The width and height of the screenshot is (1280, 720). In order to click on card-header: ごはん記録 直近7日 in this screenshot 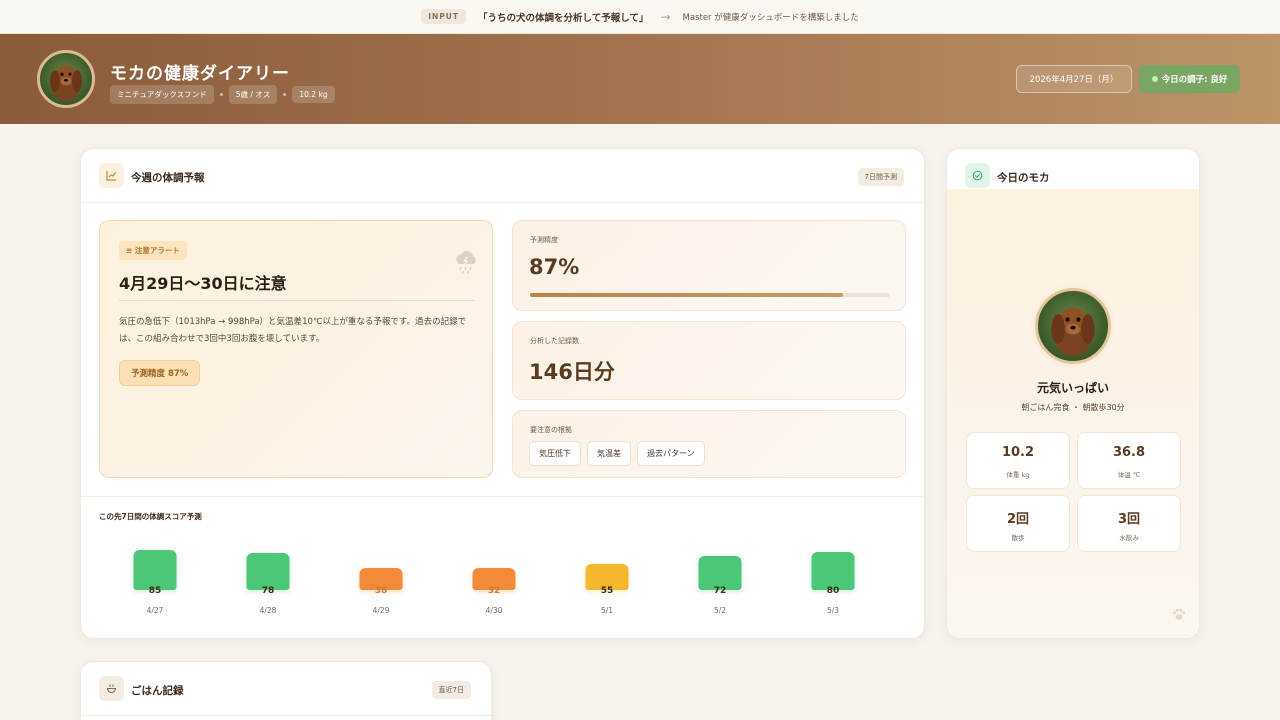, I will do `click(286, 689)`.